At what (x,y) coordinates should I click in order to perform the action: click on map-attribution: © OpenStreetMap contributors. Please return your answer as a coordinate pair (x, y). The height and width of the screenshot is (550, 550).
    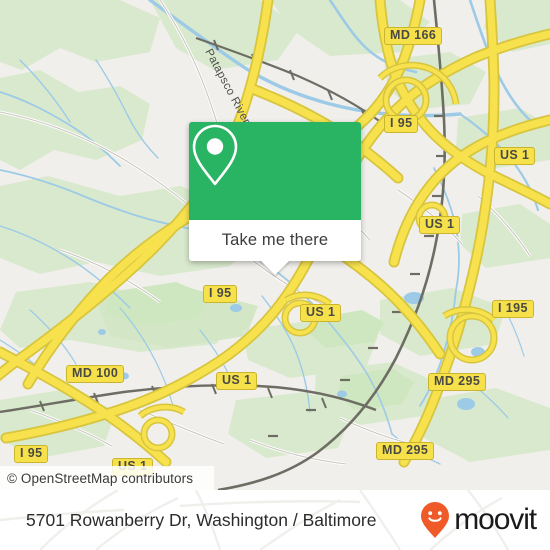
    Looking at the image, I should click on (107, 478).